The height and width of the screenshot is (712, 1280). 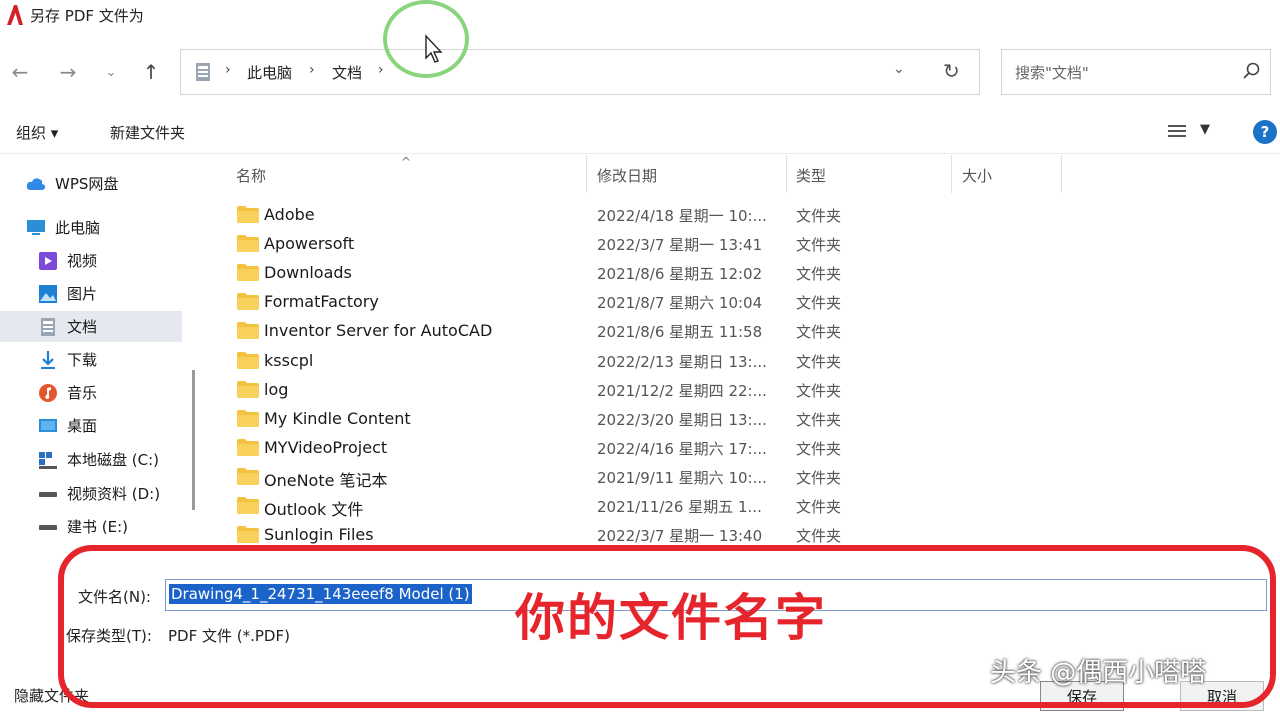 What do you see at coordinates (48, 294) in the screenshot?
I see `picture-icon` at bounding box center [48, 294].